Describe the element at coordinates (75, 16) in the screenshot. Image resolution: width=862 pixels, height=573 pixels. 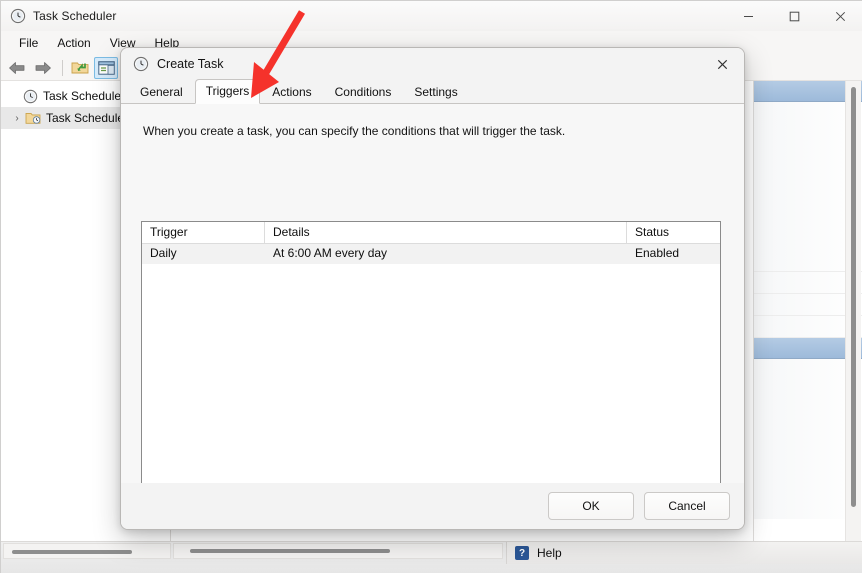
I see `main-window-title: Task Scheduler` at that location.